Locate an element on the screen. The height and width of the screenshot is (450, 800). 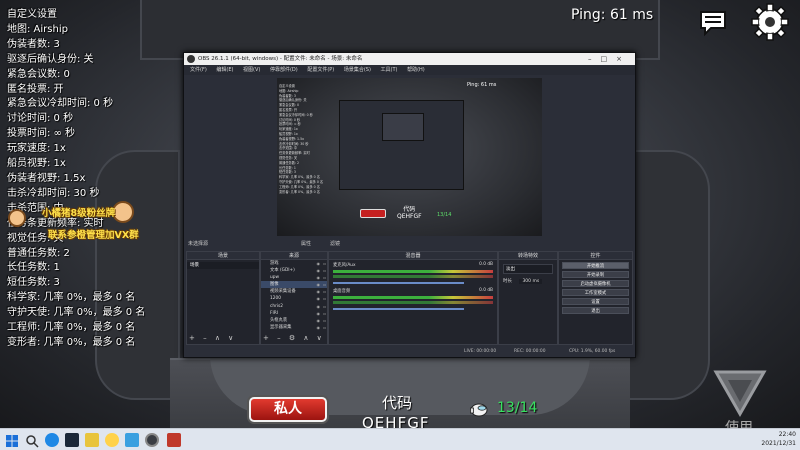
source-item: 显示器采集 ◉ ▫ is located at coordinates (294, 327).